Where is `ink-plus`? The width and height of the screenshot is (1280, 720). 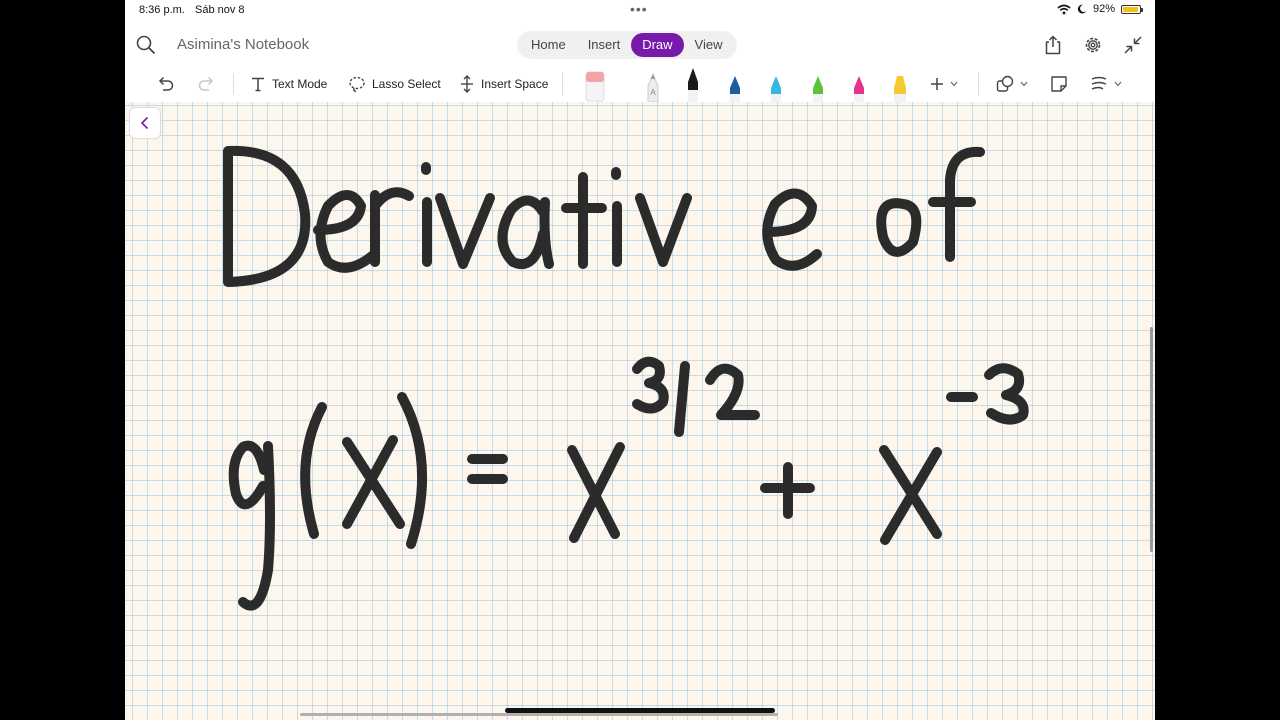
ink-plus is located at coordinates (787, 490).